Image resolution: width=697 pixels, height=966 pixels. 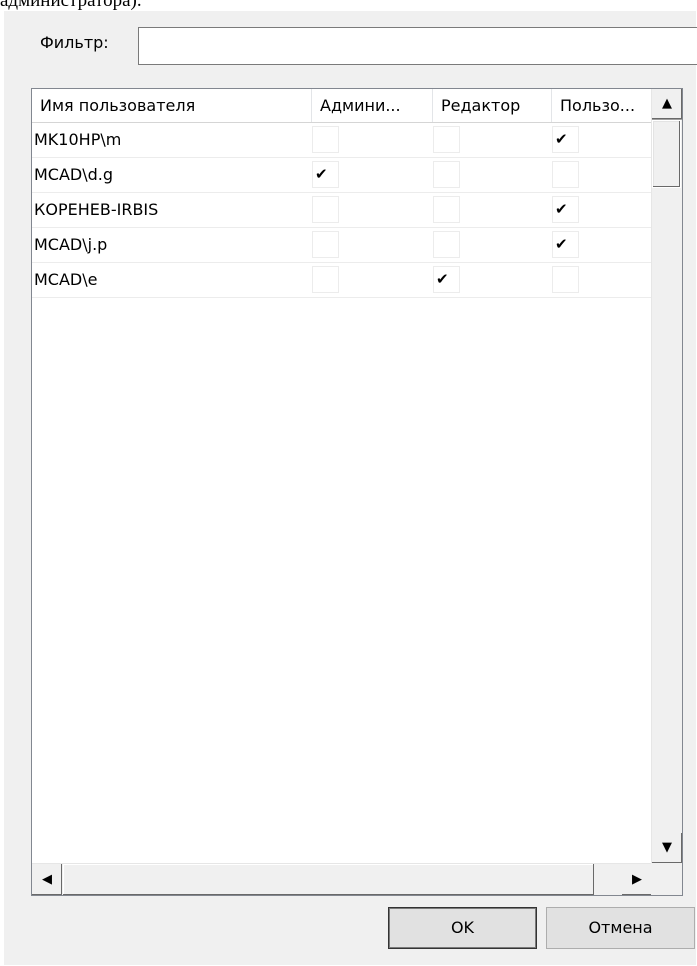 What do you see at coordinates (328, 879) in the screenshot?
I see `horizontal-scroll-thumb` at bounding box center [328, 879].